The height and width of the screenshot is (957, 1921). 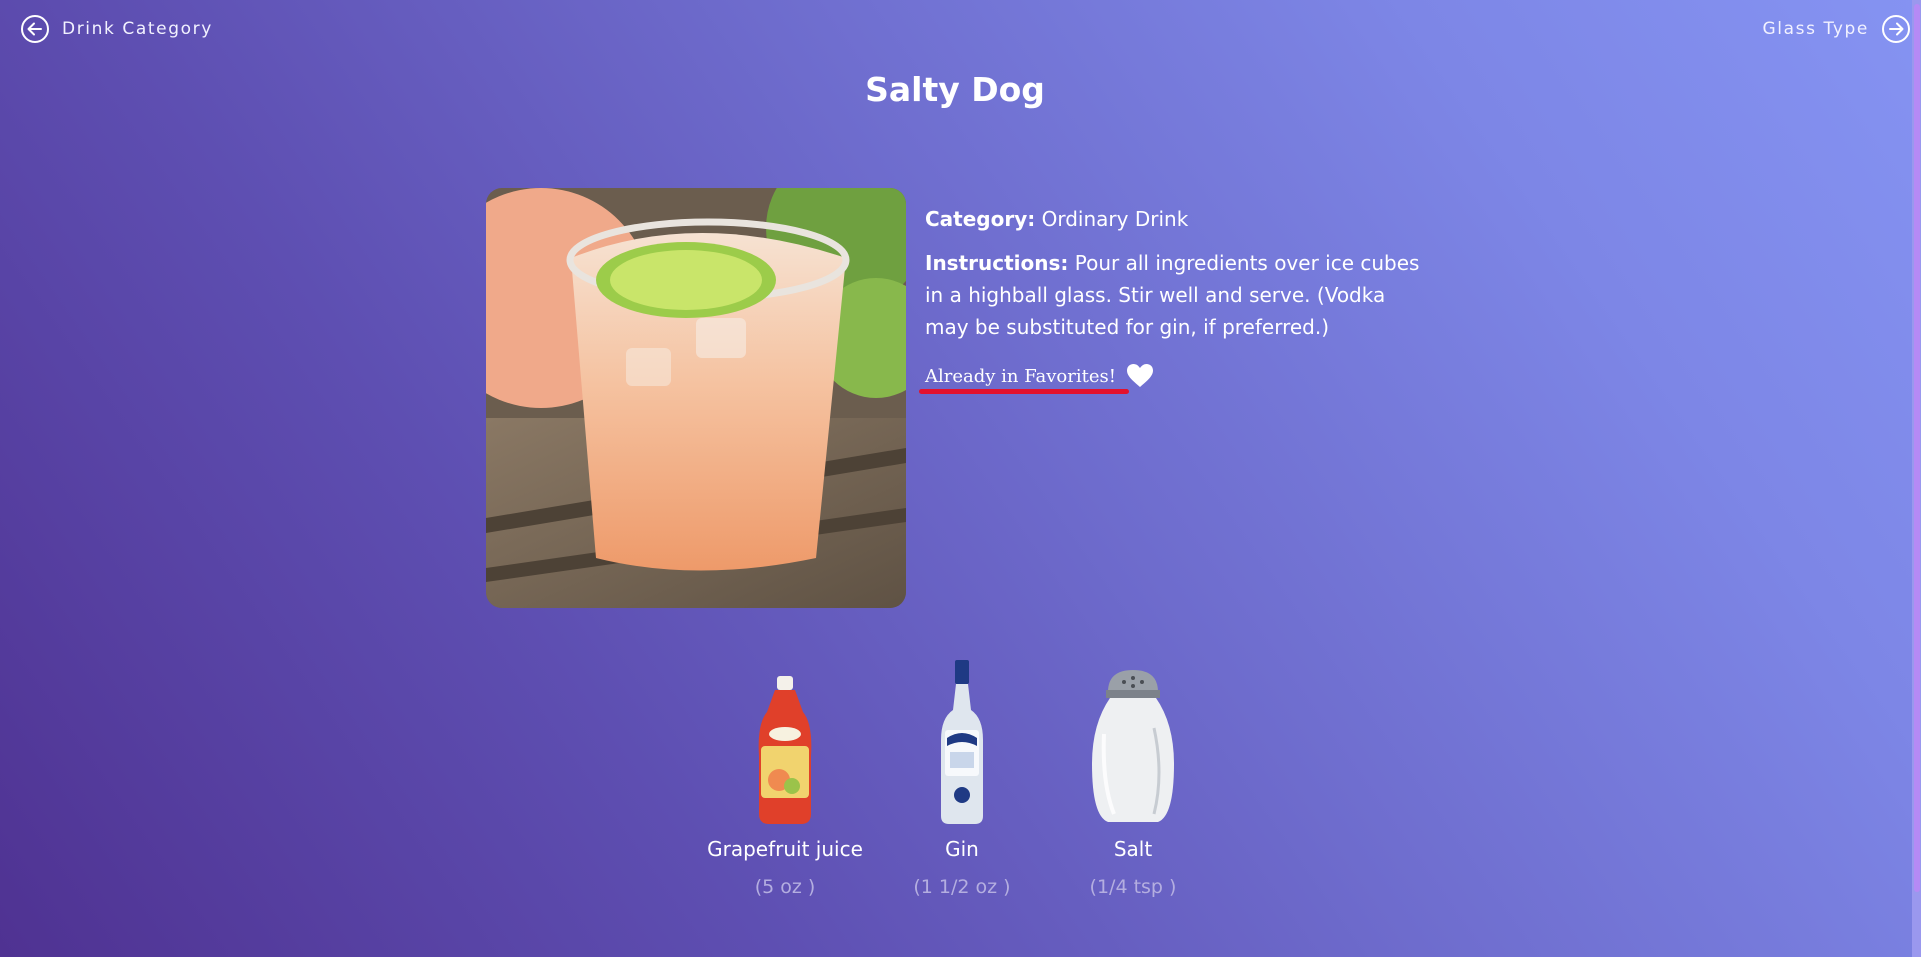 I want to click on forward-link-label: Glass Type, so click(x=1815, y=29).